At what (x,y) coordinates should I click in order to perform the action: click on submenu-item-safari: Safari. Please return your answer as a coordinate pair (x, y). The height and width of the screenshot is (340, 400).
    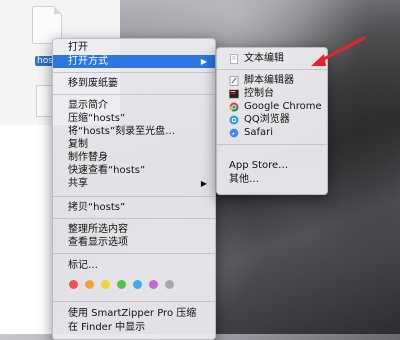
    Looking at the image, I should click on (272, 132).